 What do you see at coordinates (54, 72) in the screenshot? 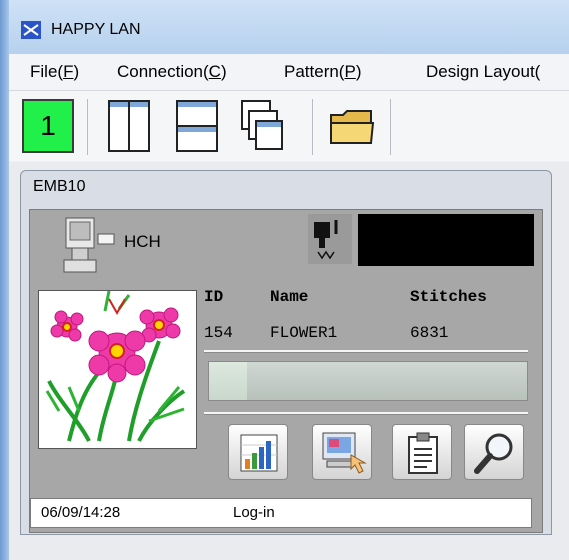
I see `menu-file: File(F)` at bounding box center [54, 72].